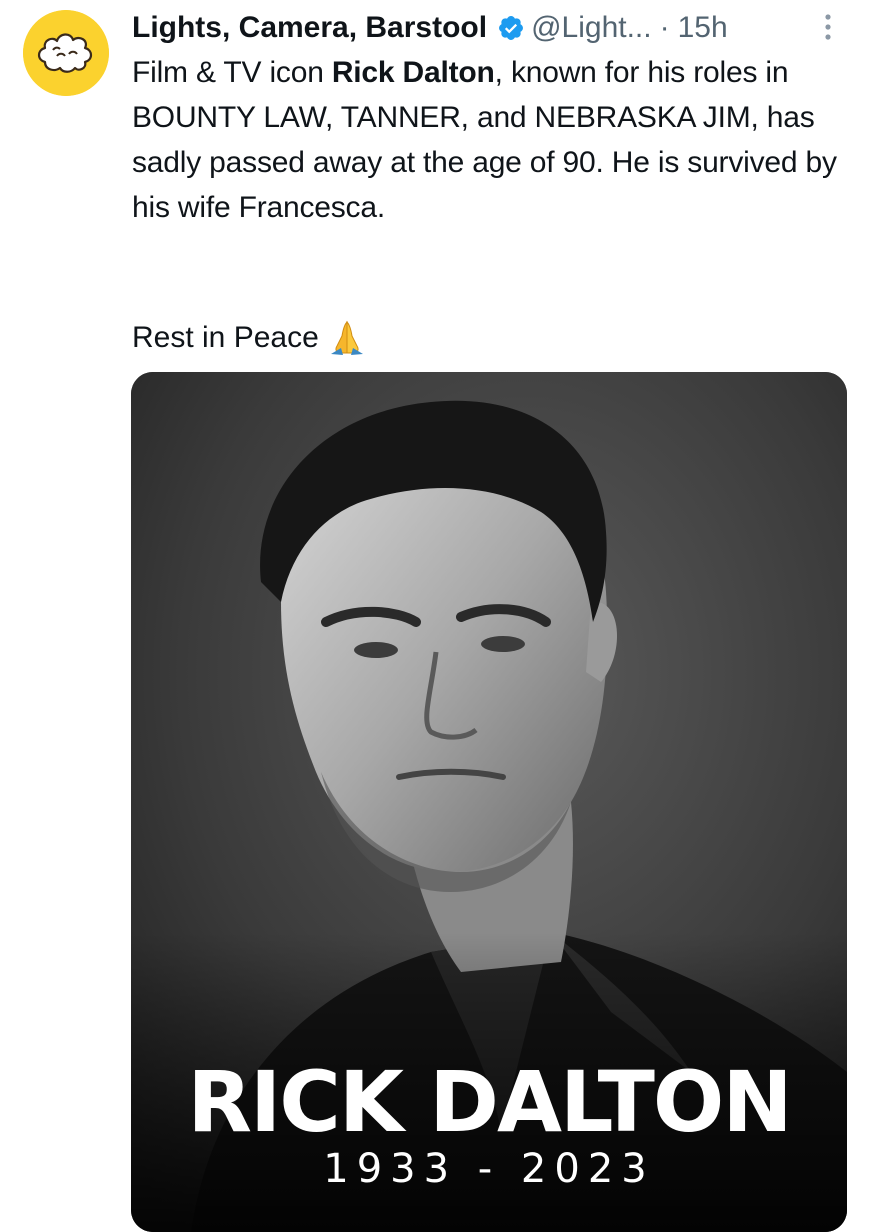 This screenshot has height=1232, width=872. I want to click on tweet-header: Lights, Camera, Barstool @Light... · 15h, so click(482, 28).